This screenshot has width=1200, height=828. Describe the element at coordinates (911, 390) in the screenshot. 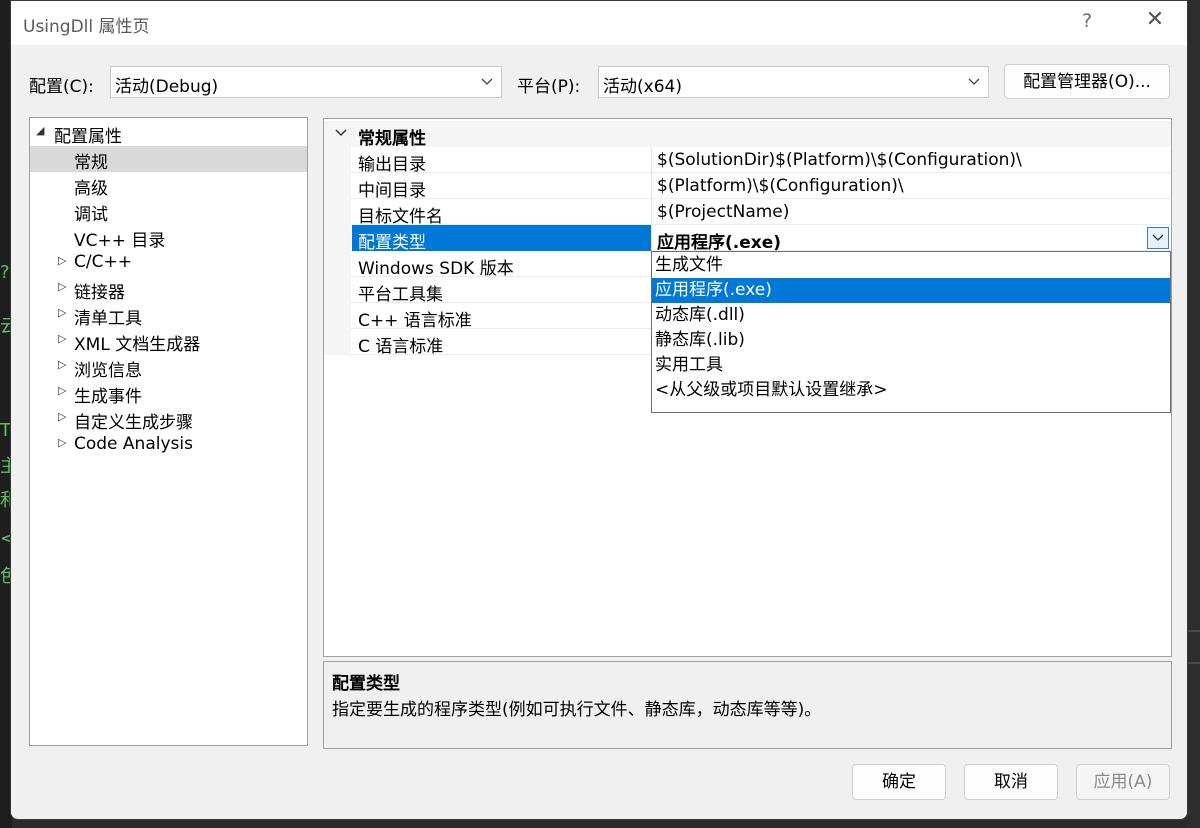

I see `dropdown-option-inherit: <从父级或项目默认设置继承>` at that location.